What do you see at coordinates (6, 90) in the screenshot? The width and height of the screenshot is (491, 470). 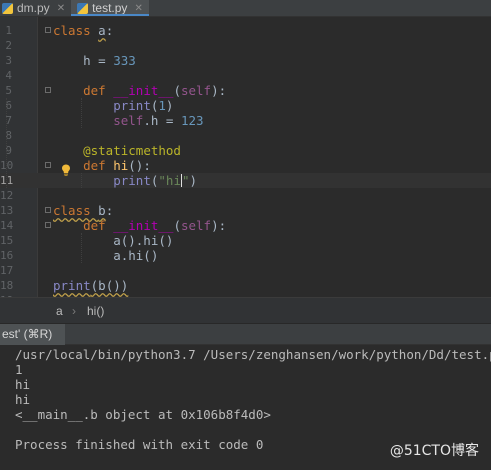 I see `line-number: 5` at bounding box center [6, 90].